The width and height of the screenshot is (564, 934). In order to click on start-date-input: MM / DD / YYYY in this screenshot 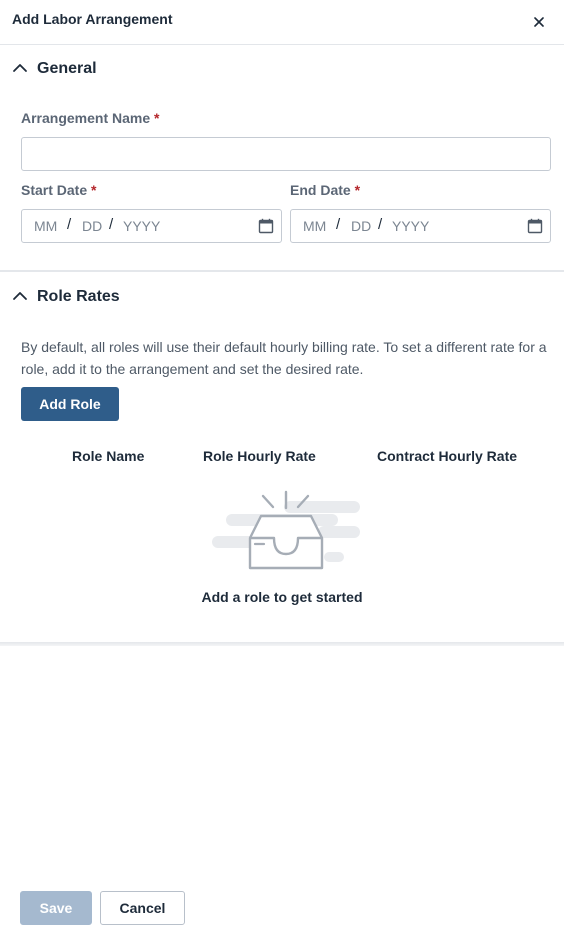, I will do `click(151, 226)`.